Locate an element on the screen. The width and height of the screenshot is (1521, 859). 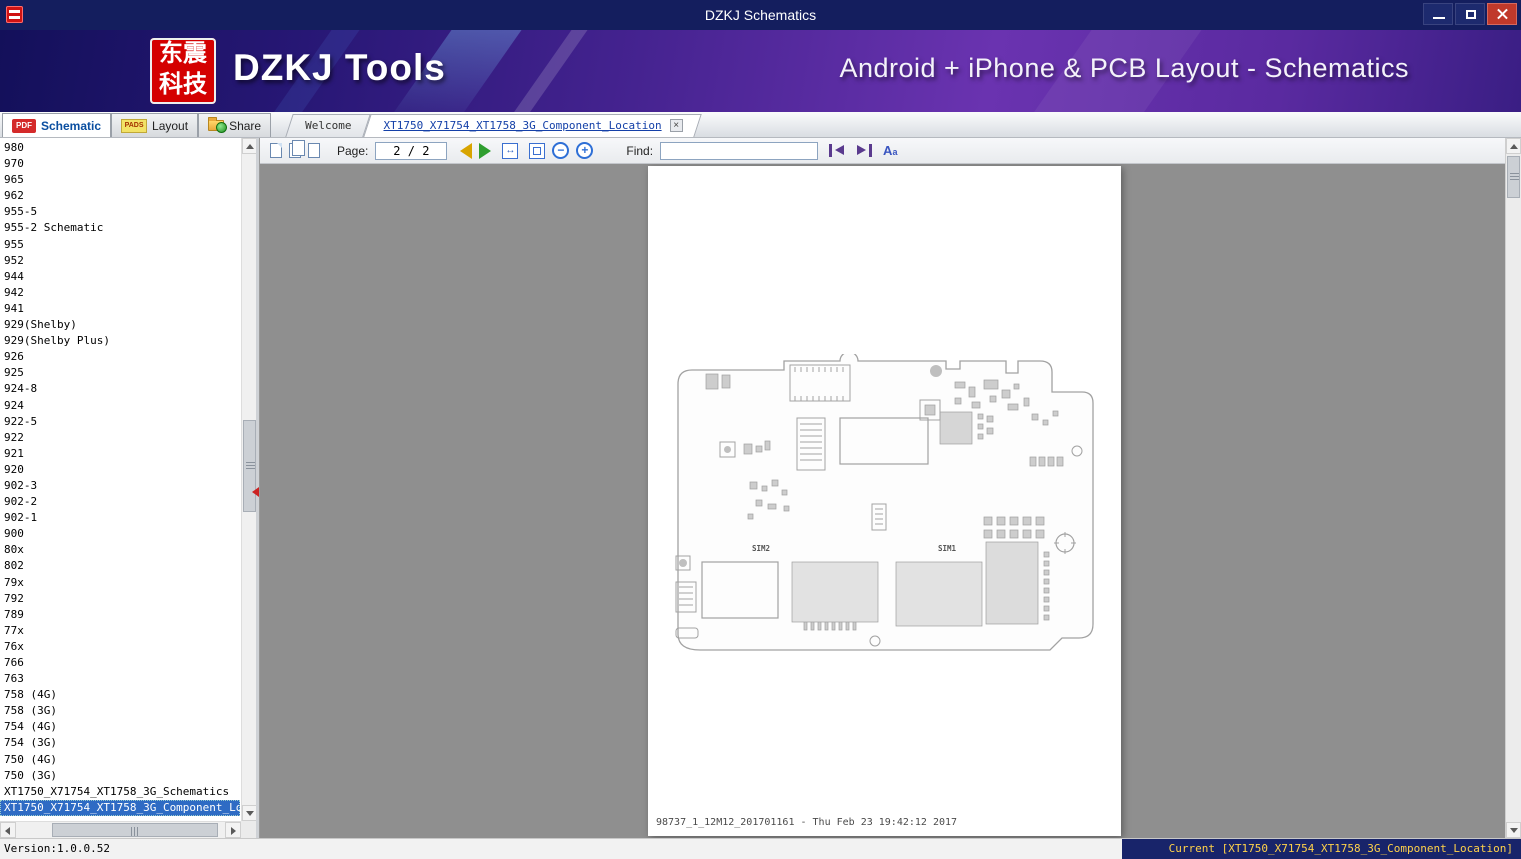
version-text: Version:1.0.0.52 is located at coordinates (57, 848).